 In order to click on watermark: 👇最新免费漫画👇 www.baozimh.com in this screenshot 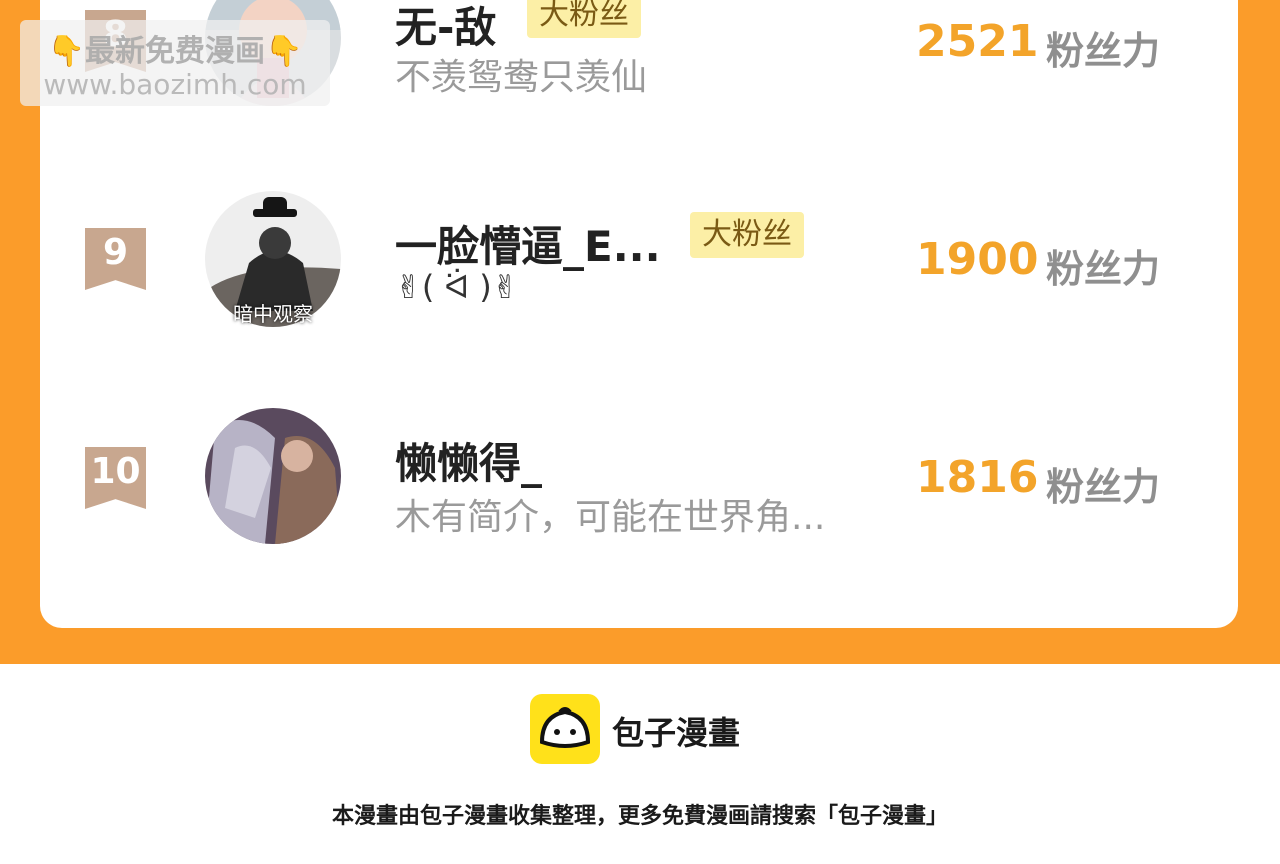, I will do `click(175, 63)`.